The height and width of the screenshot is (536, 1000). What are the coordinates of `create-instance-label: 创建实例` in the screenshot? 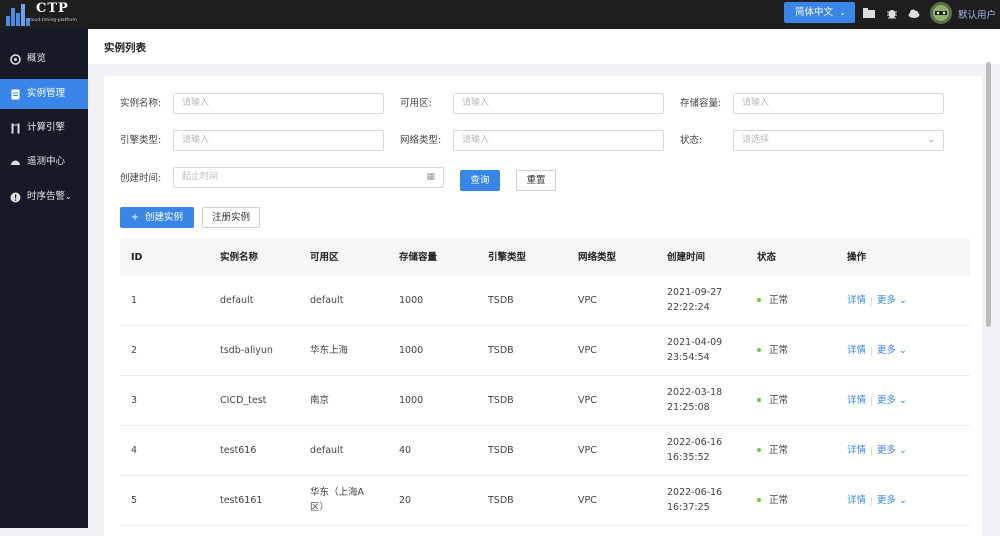 It's located at (163, 217).